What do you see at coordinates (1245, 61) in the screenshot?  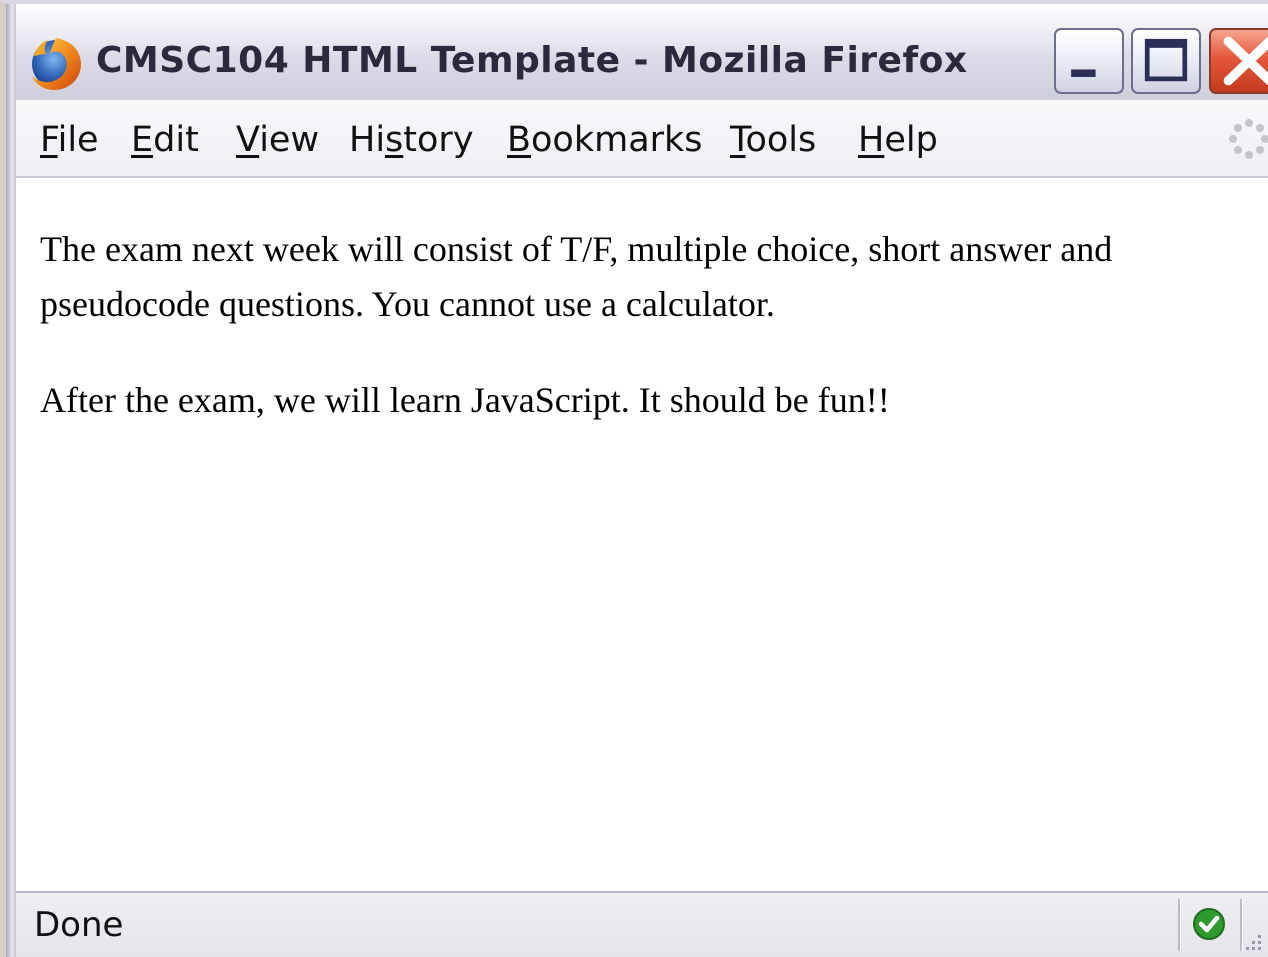 I see `close-icon` at bounding box center [1245, 61].